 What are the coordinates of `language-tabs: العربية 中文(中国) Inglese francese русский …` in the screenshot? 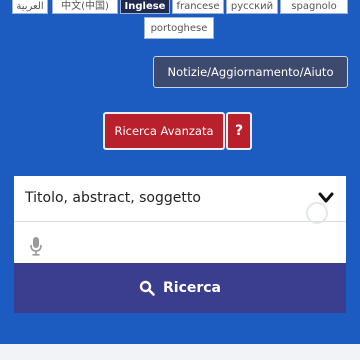 It's located at (180, 19).